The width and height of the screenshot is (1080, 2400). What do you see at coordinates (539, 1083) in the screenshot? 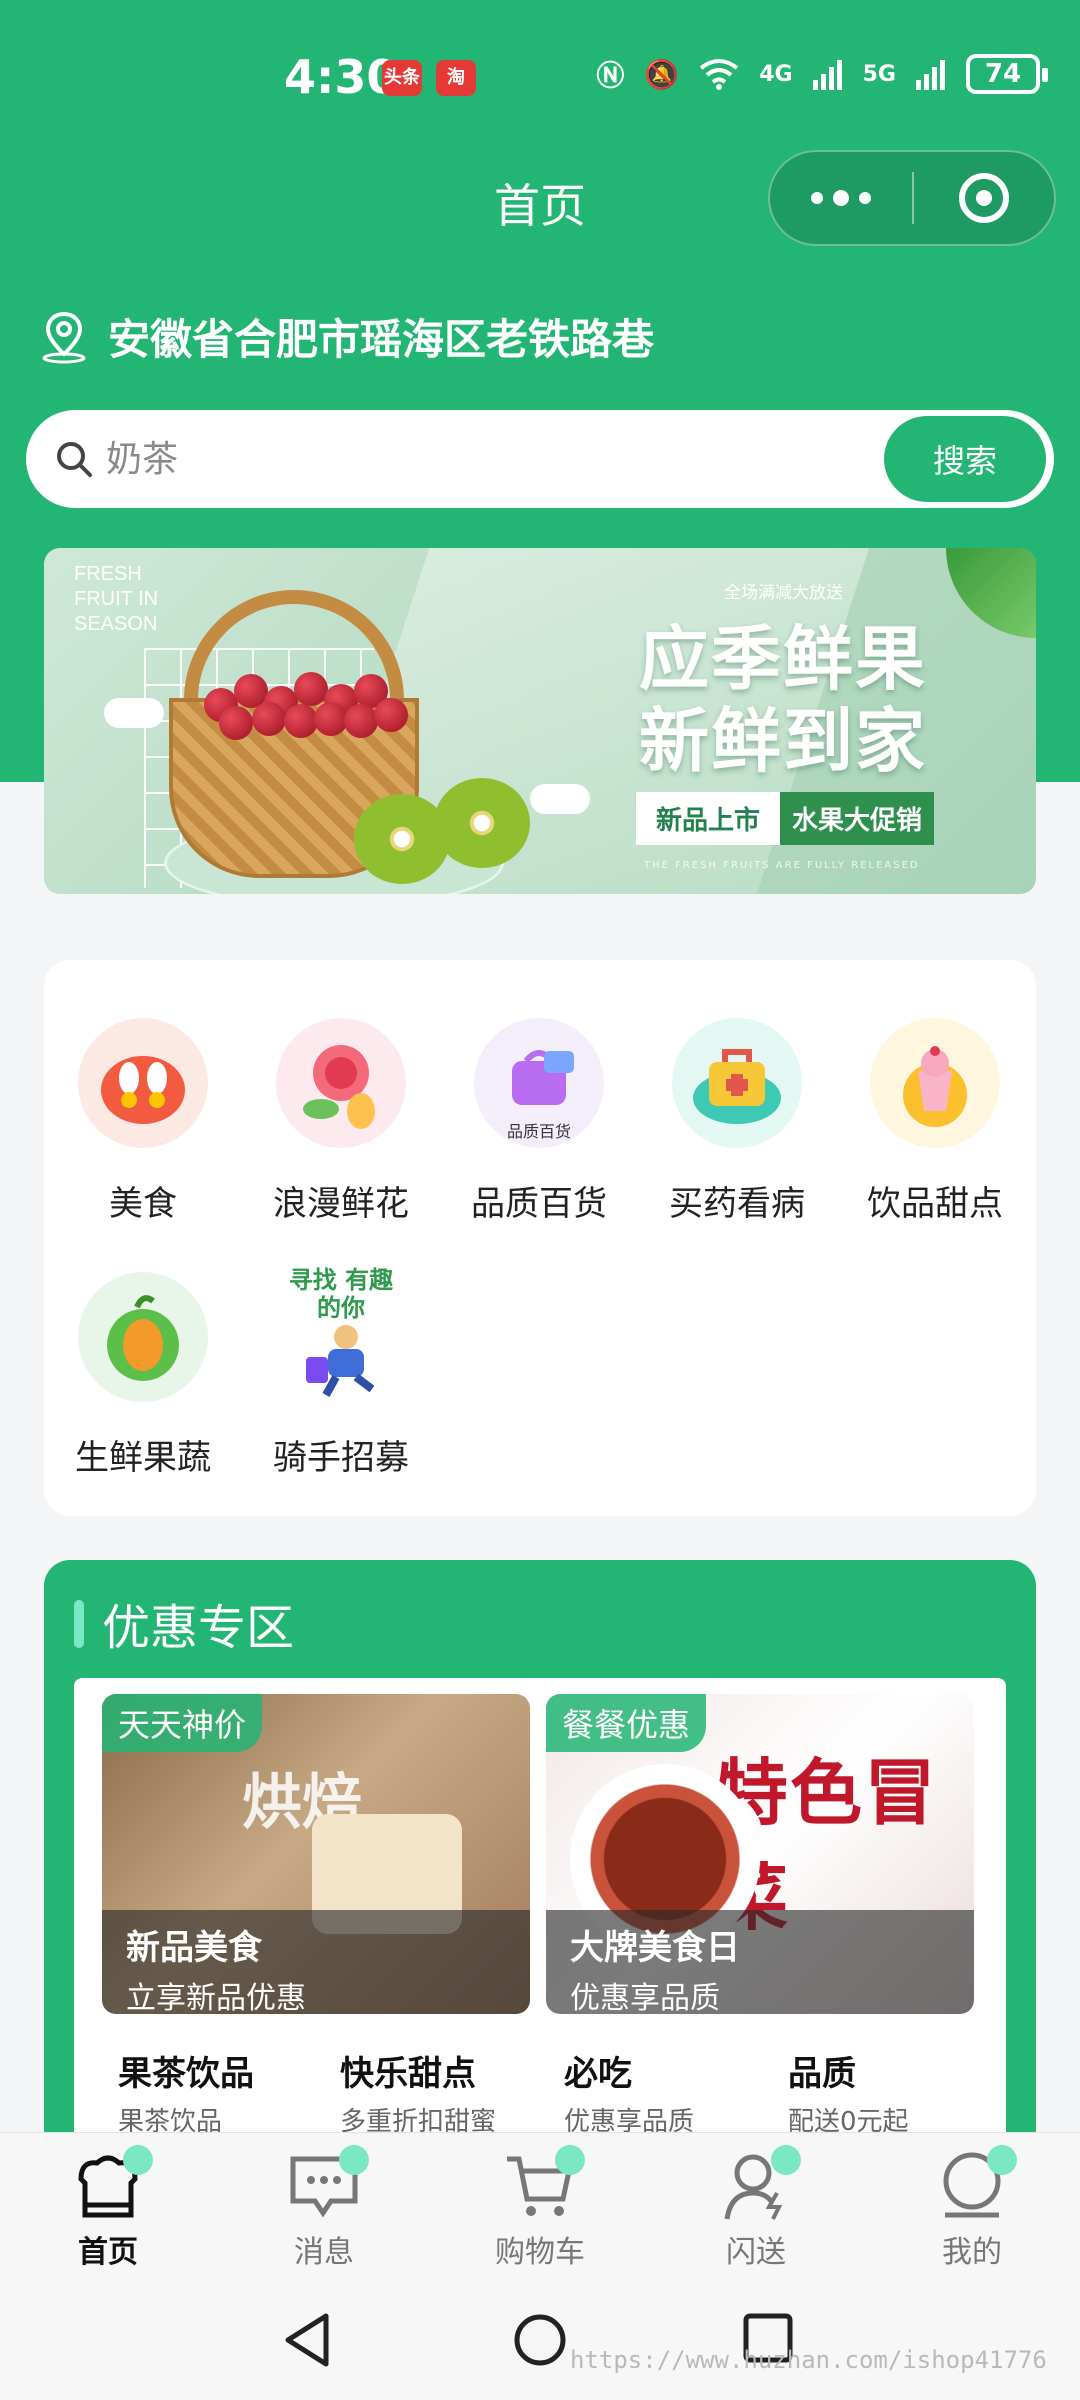
I see `shopping-bag-icon: 品质百货` at bounding box center [539, 1083].